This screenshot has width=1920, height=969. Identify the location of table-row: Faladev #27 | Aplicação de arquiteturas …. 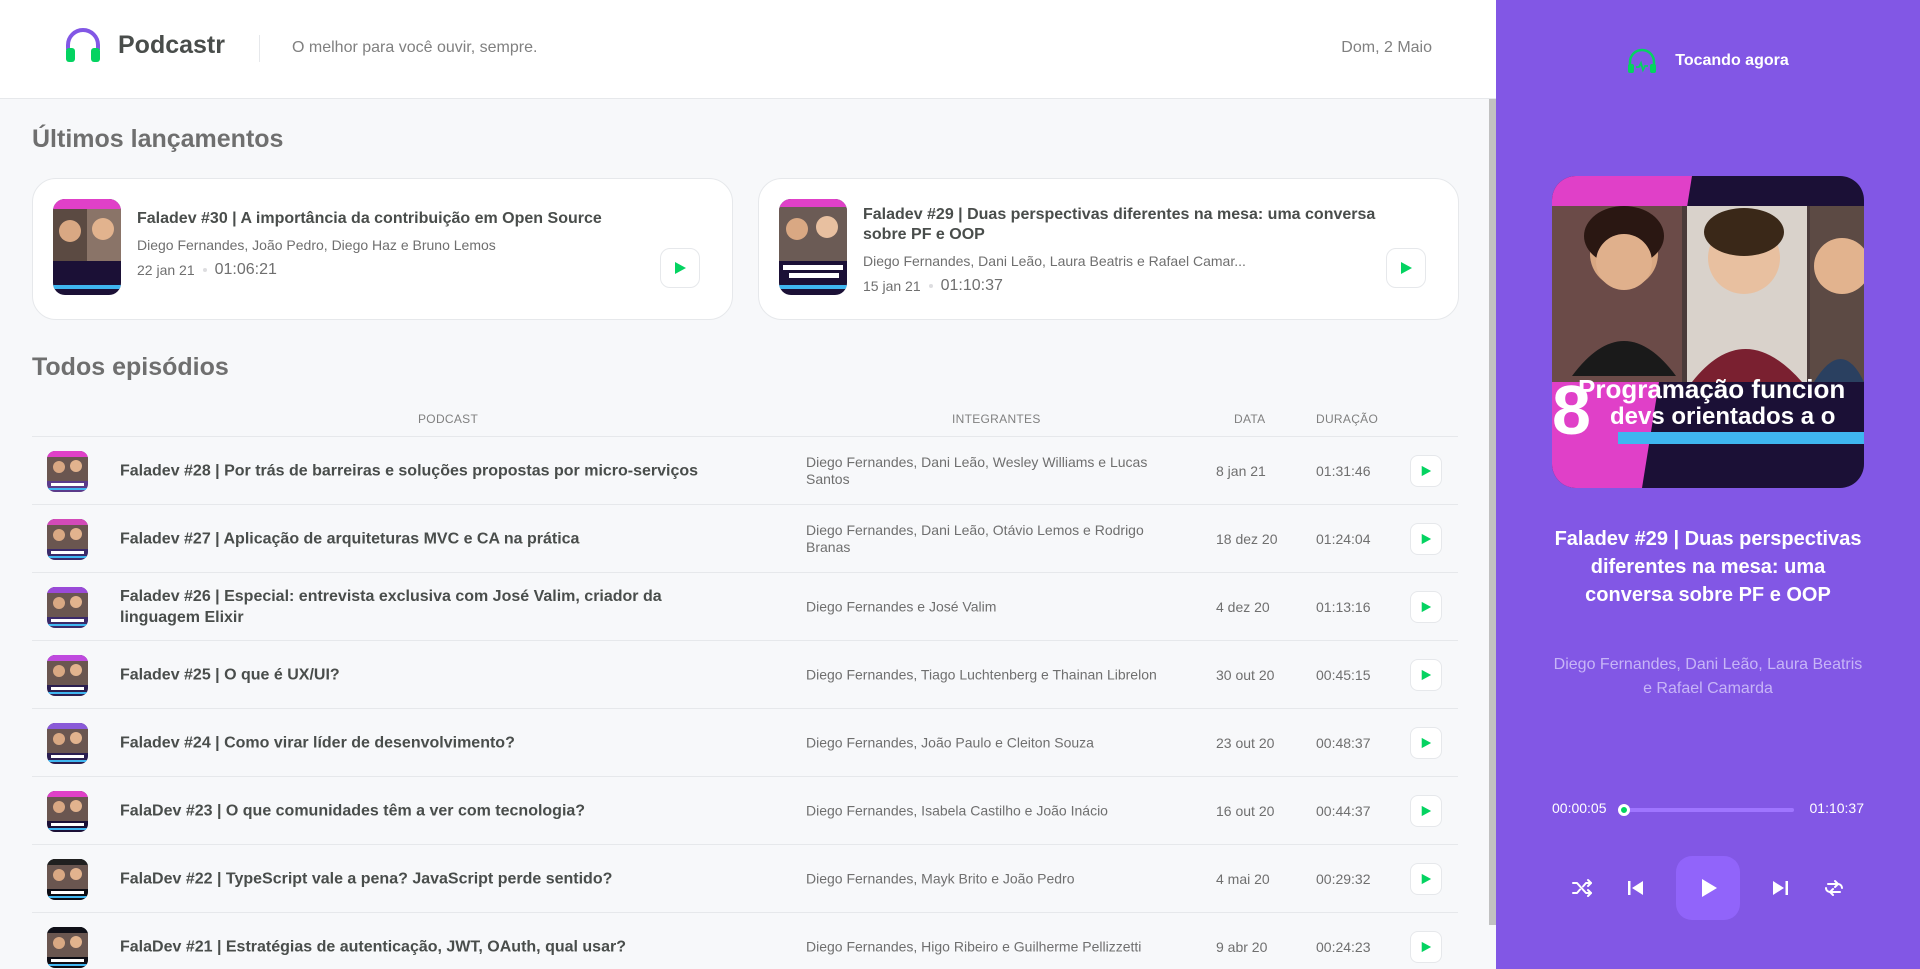
(745, 539).